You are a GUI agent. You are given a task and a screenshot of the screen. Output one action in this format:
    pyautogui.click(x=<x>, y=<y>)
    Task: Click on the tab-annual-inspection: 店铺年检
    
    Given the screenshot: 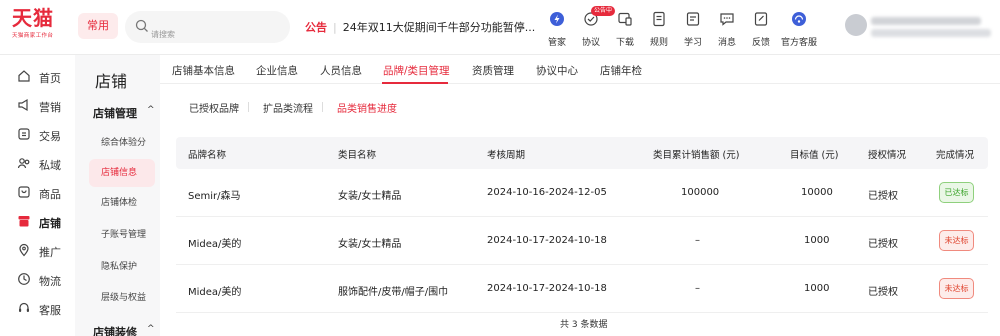 What is the action you would take?
    pyautogui.click(x=621, y=70)
    